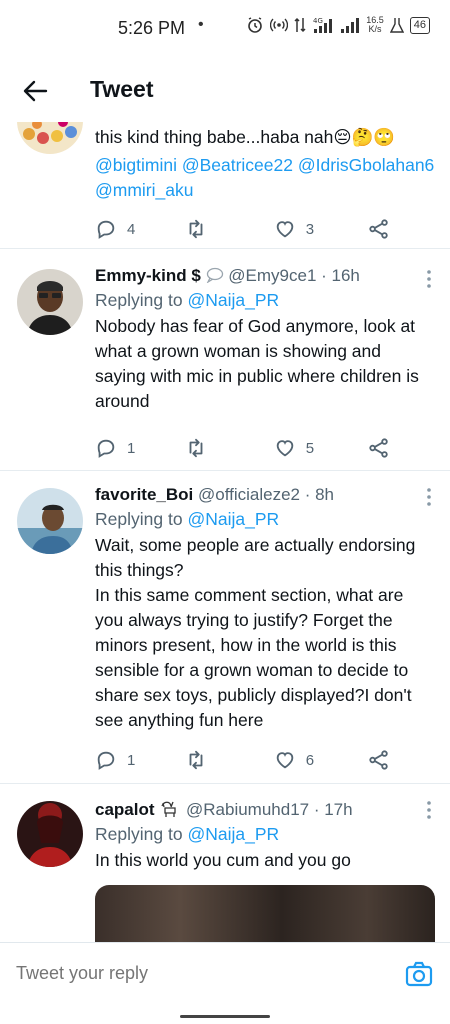 Image resolution: width=450 pixels, height=1024 pixels. What do you see at coordinates (144, 494) in the screenshot?
I see `display-name: favorite_Boi` at bounding box center [144, 494].